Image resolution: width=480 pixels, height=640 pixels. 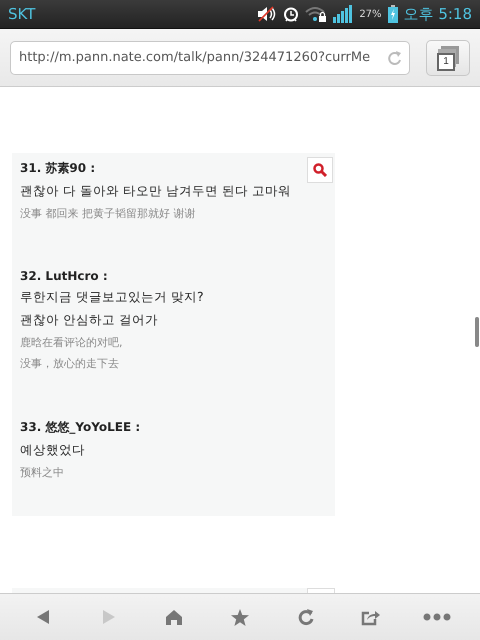 I want to click on tabs-button: 1, so click(x=448, y=58).